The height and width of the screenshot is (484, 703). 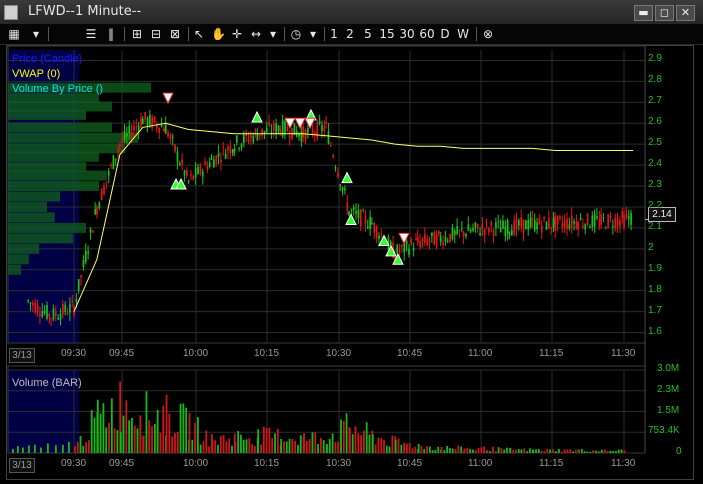 What do you see at coordinates (404, 238) in the screenshot?
I see `sell-signal-marker` at bounding box center [404, 238].